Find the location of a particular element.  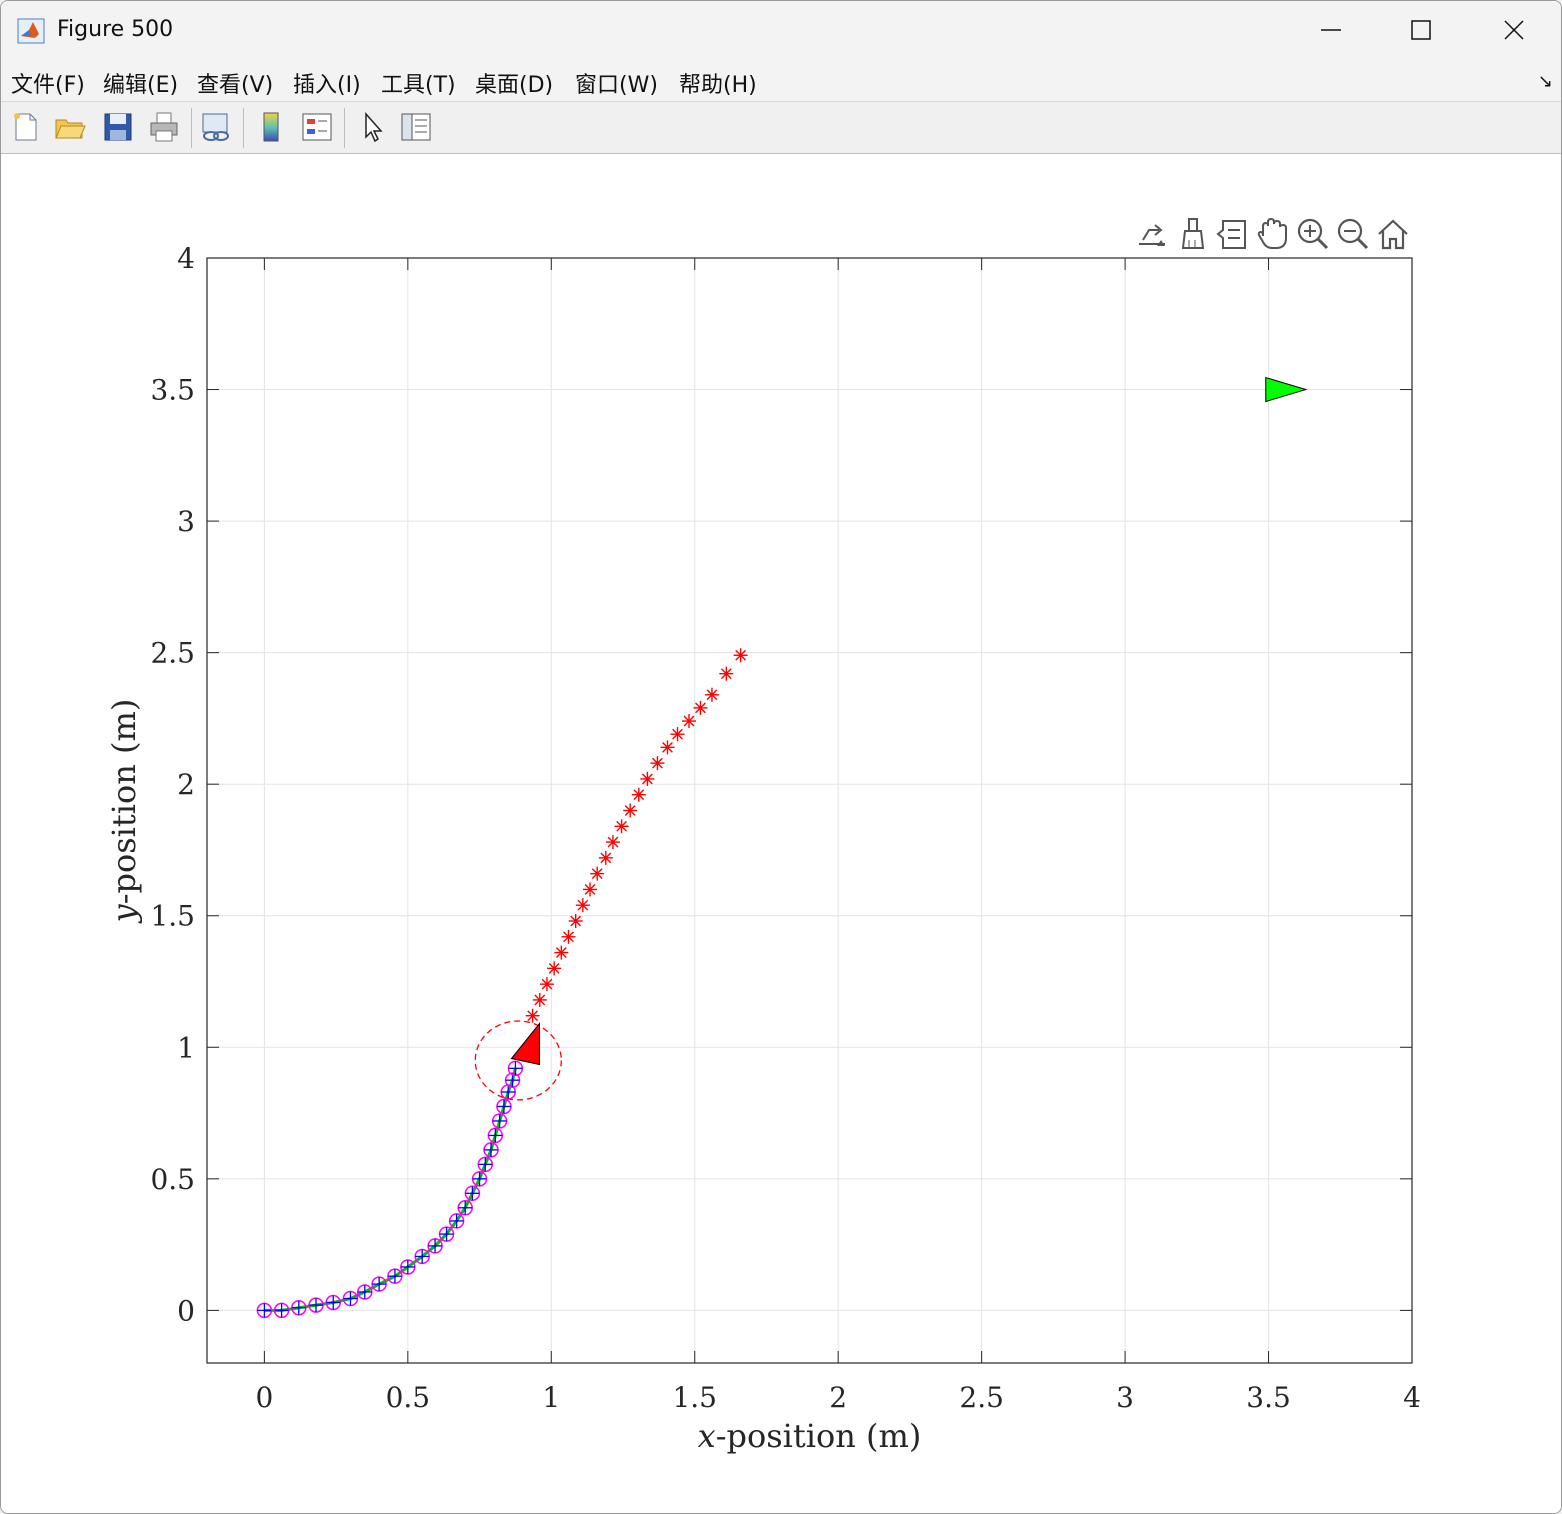

y-tick-label: 2 is located at coordinates (186, 784).